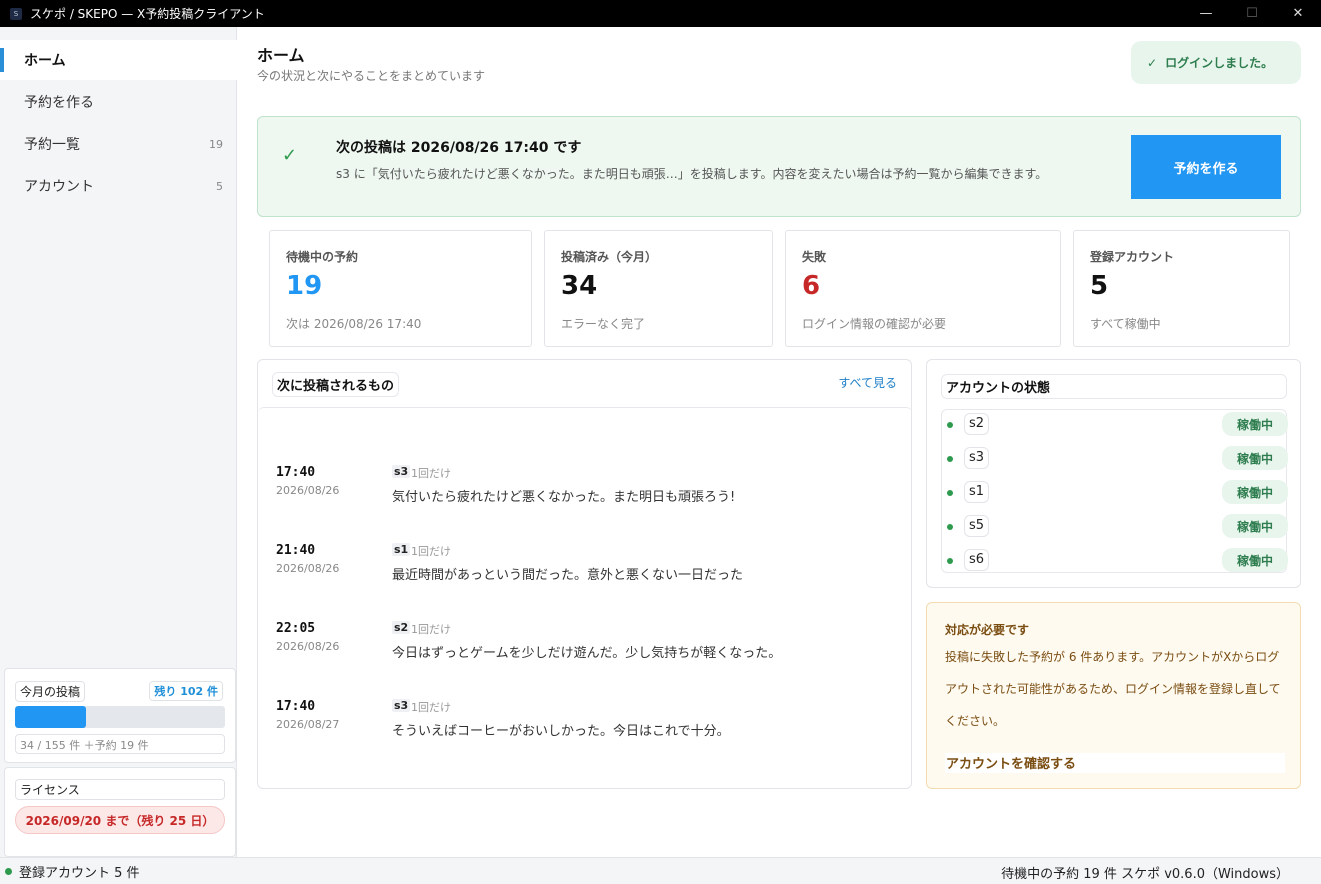 This screenshot has height=884, width=1321. I want to click on stat-sub: ログイン情報の確認が必要, so click(874, 324).